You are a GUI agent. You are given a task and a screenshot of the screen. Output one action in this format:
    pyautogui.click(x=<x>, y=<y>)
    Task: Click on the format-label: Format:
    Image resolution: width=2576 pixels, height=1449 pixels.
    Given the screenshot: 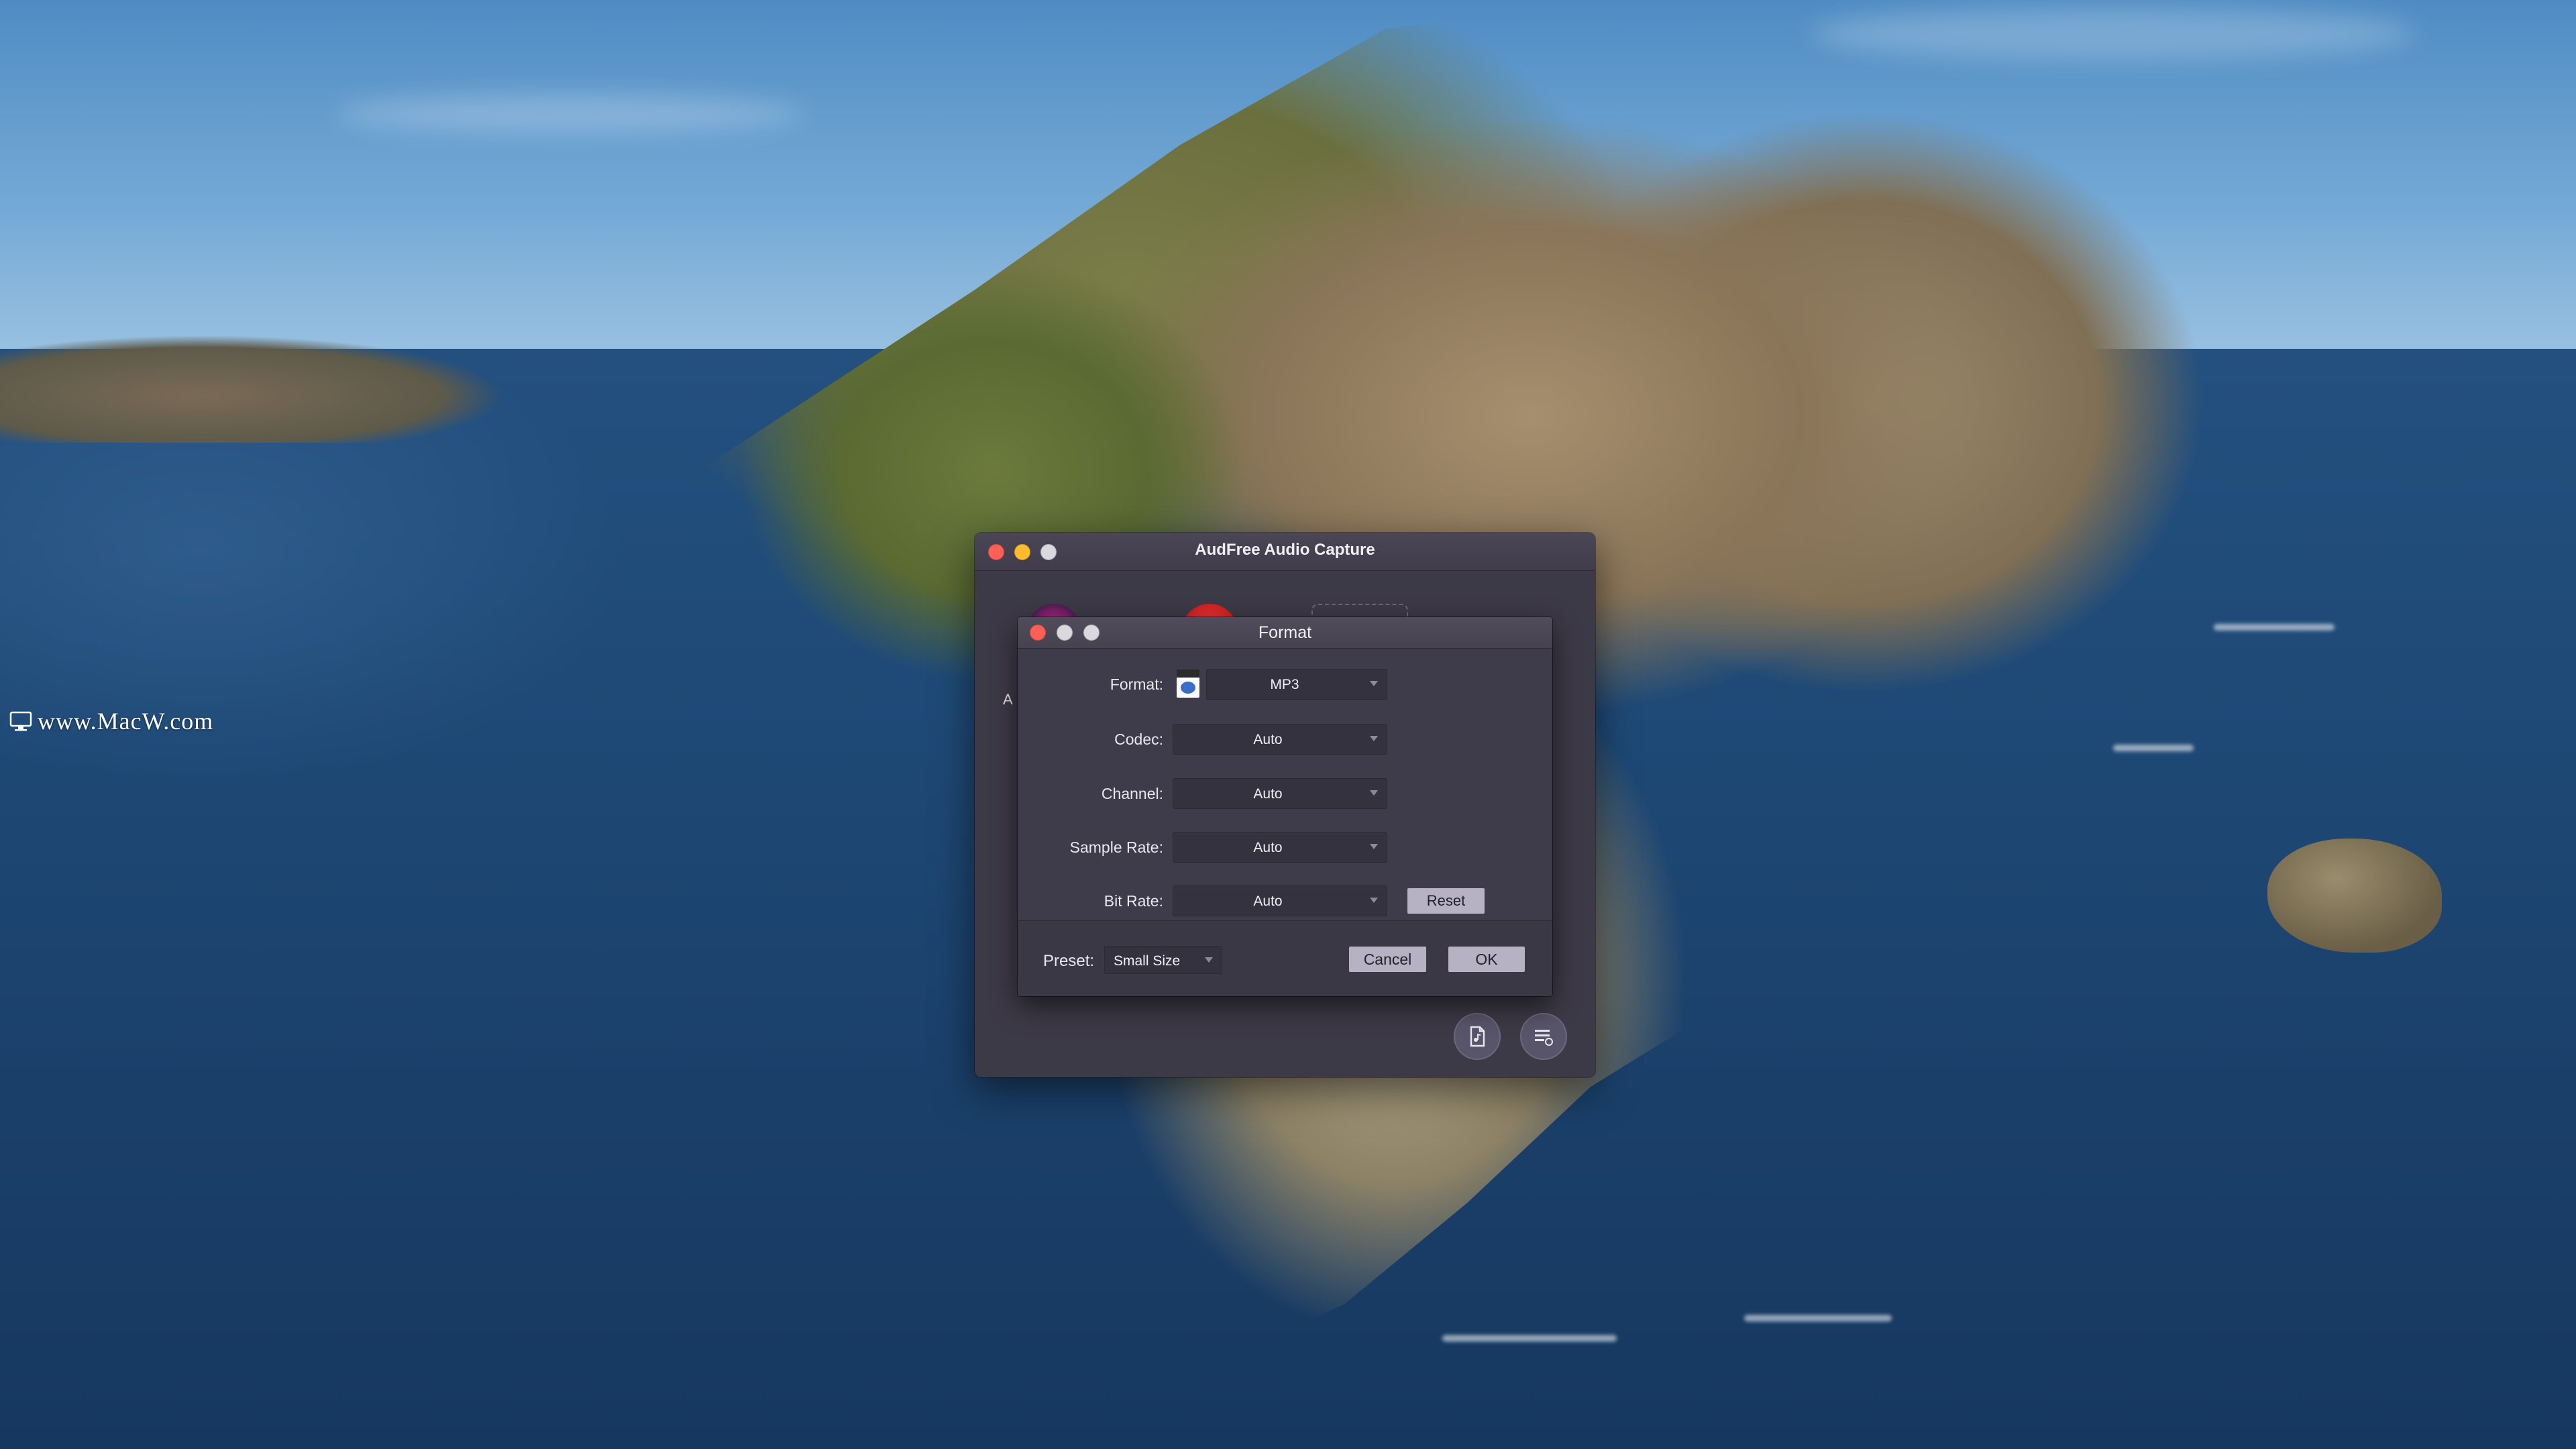 What is the action you would take?
    pyautogui.click(x=1136, y=684)
    